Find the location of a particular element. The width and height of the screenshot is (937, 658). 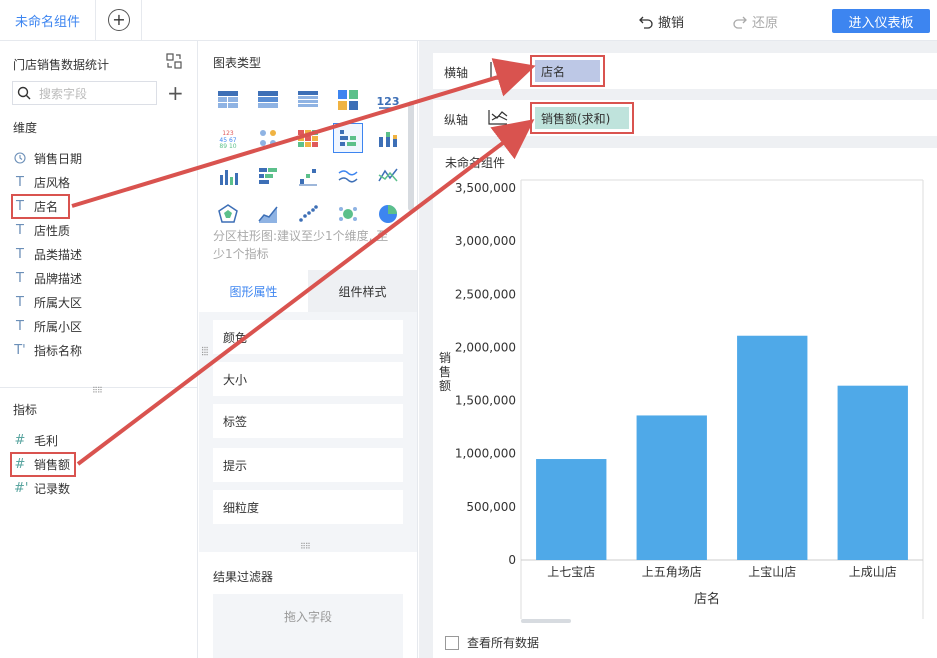

x-axis-sort-icon is located at coordinates (502, 71).